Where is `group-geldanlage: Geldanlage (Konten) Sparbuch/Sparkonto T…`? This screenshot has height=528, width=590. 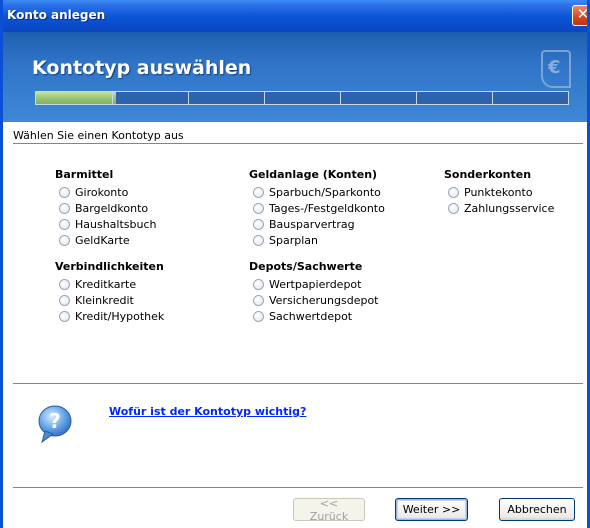
group-geldanlage: Geldanlage (Konten) Sparbuch/Sparkonto T… is located at coordinates (317, 208).